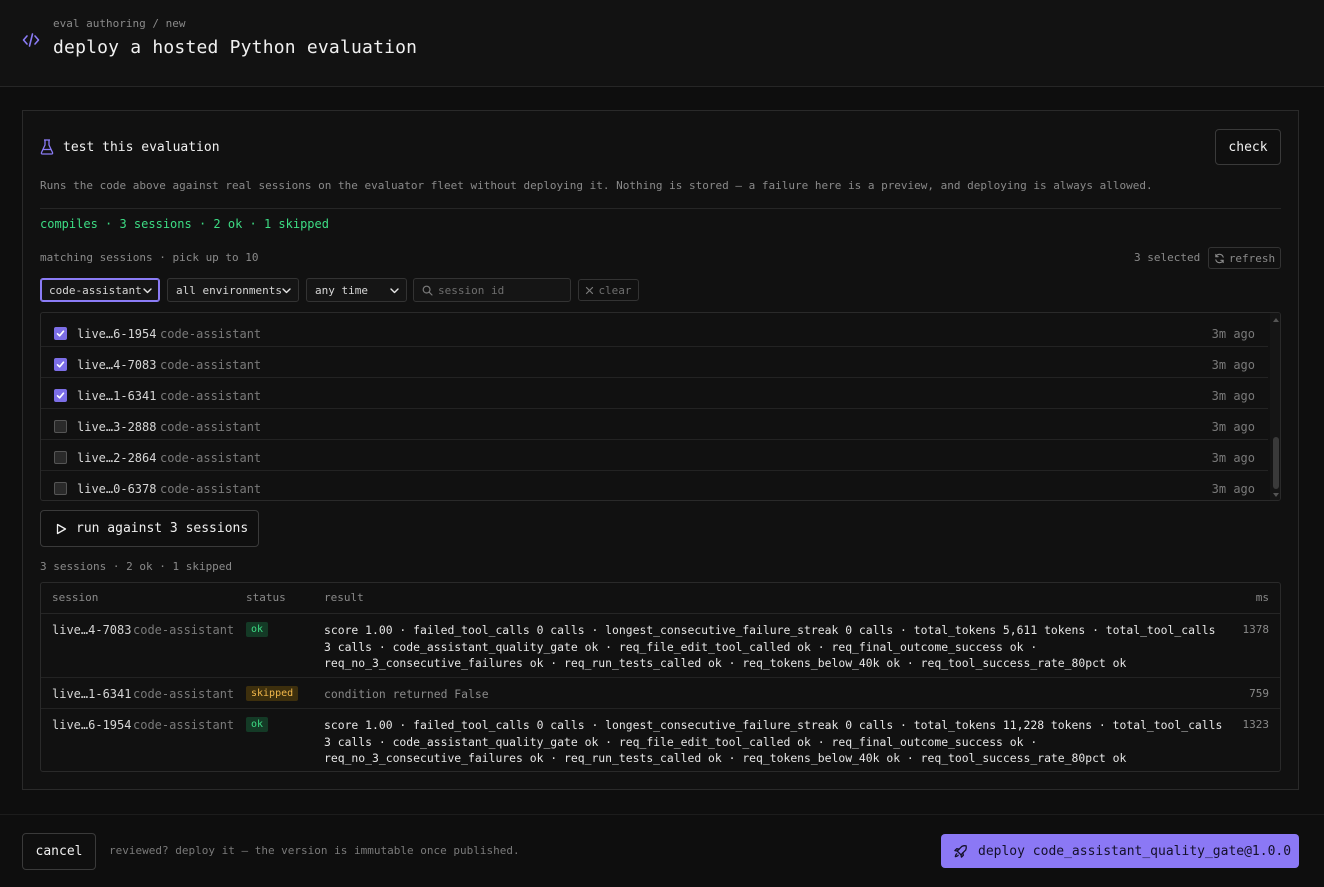 The height and width of the screenshot is (887, 1324). Describe the element at coordinates (1276, 495) in the screenshot. I see `scroll-down-arrow-icon` at that location.